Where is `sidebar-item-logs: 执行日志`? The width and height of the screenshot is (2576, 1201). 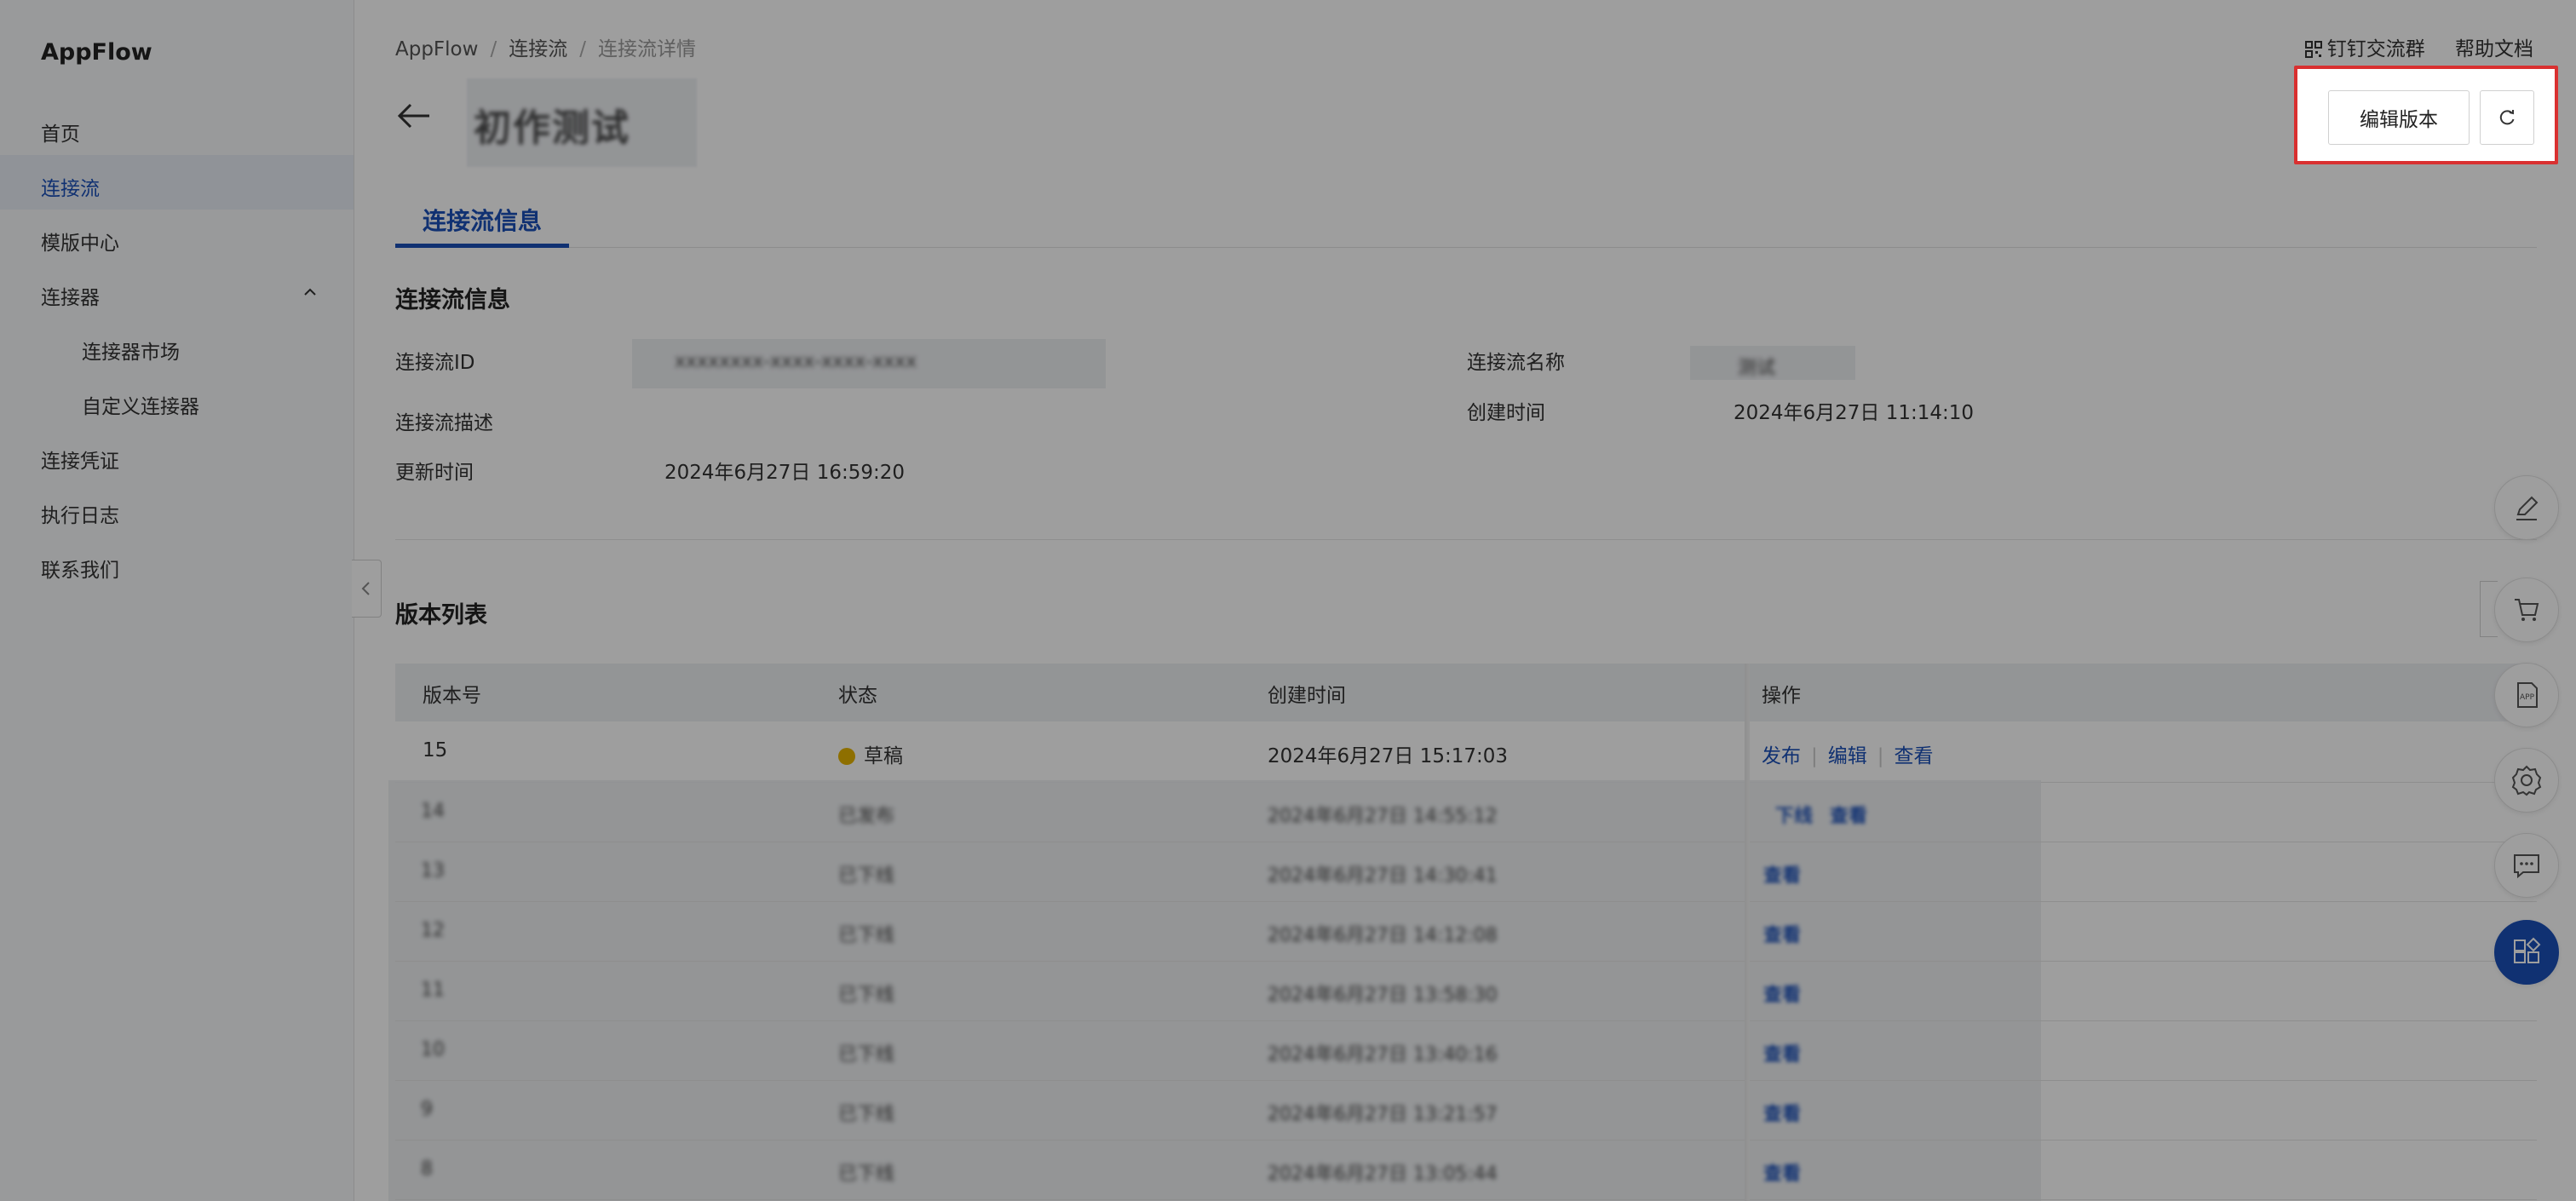
sidebar-item-logs: 执行日志 is located at coordinates (80, 513).